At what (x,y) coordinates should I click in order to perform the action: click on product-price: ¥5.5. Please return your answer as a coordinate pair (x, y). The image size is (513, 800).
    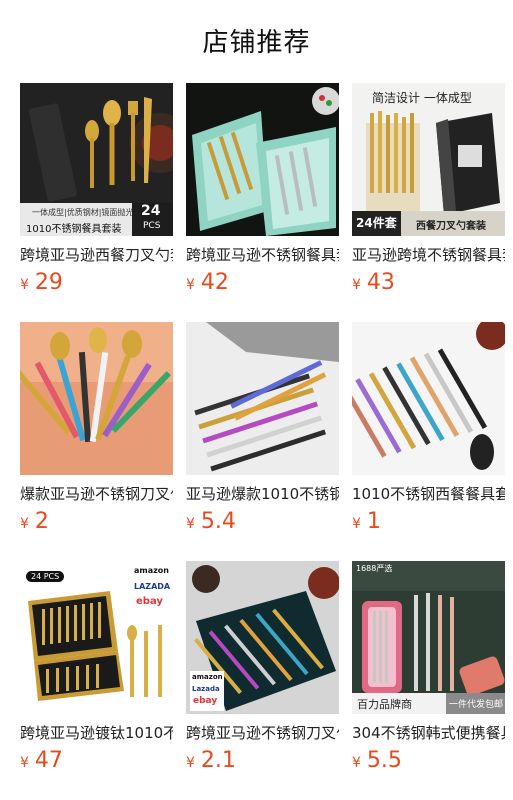
    Looking at the image, I should click on (377, 760).